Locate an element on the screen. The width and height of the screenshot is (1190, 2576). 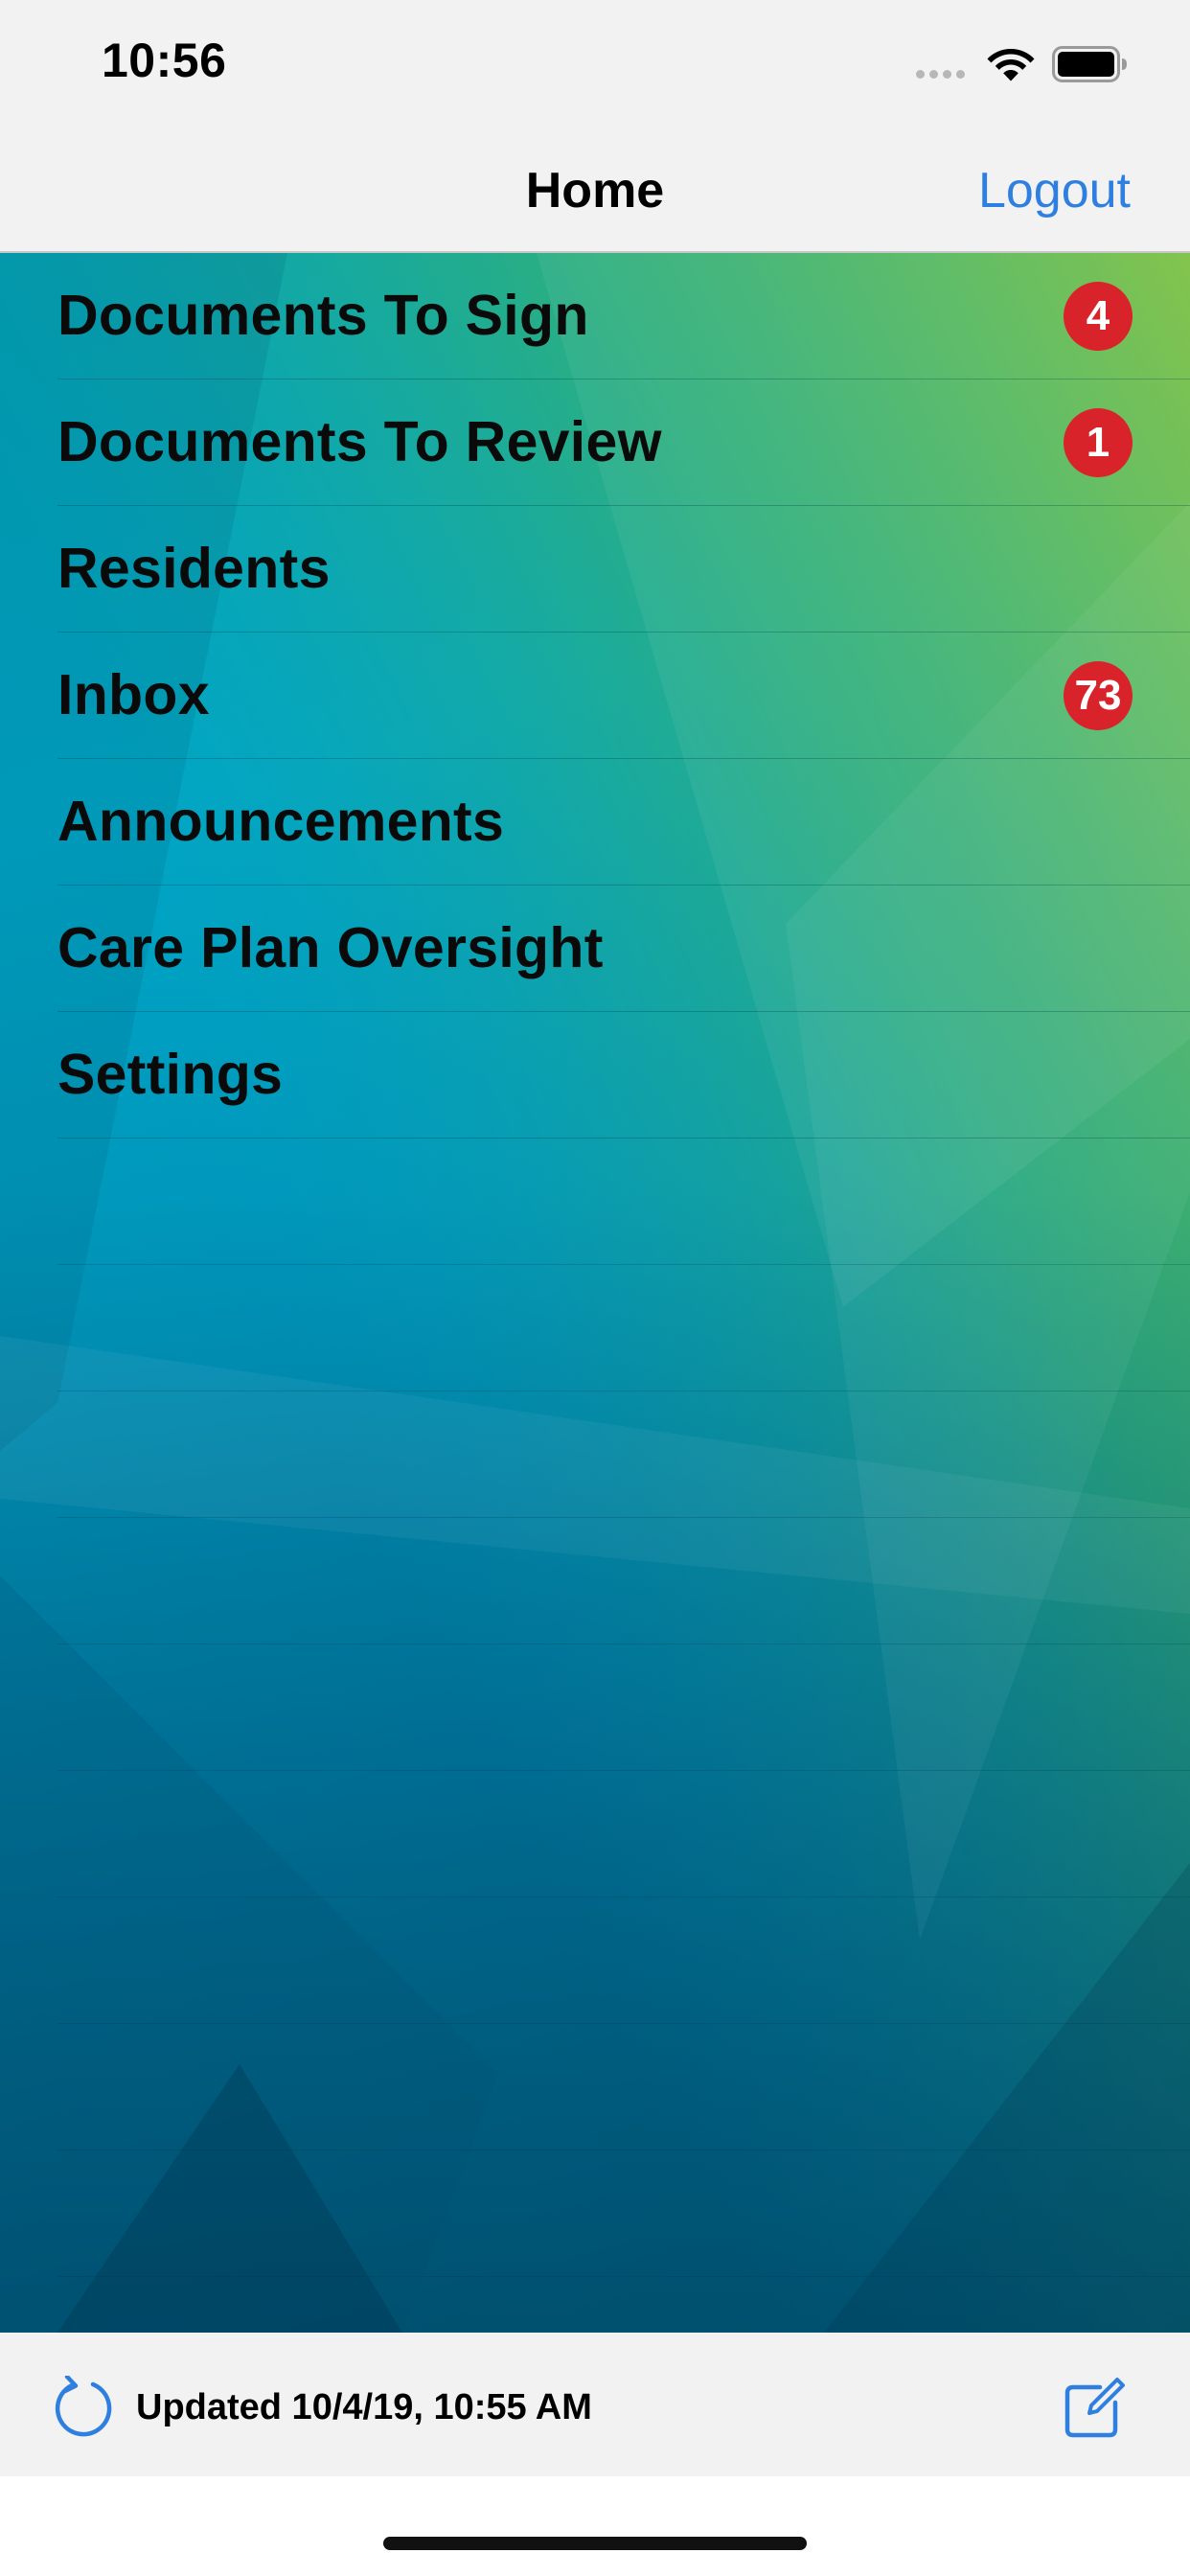
home-indicator is located at coordinates (595, 2543).